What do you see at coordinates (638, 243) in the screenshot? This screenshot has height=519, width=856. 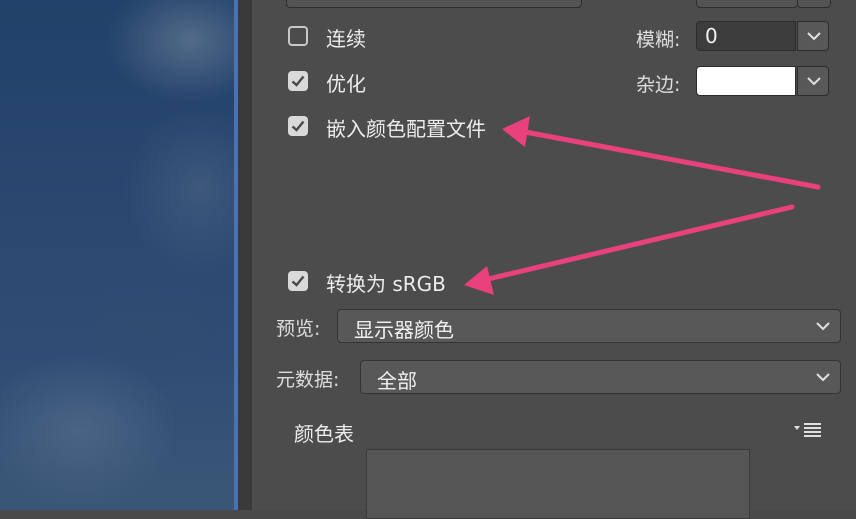 I see `arrow-to-convert-srgb` at bounding box center [638, 243].